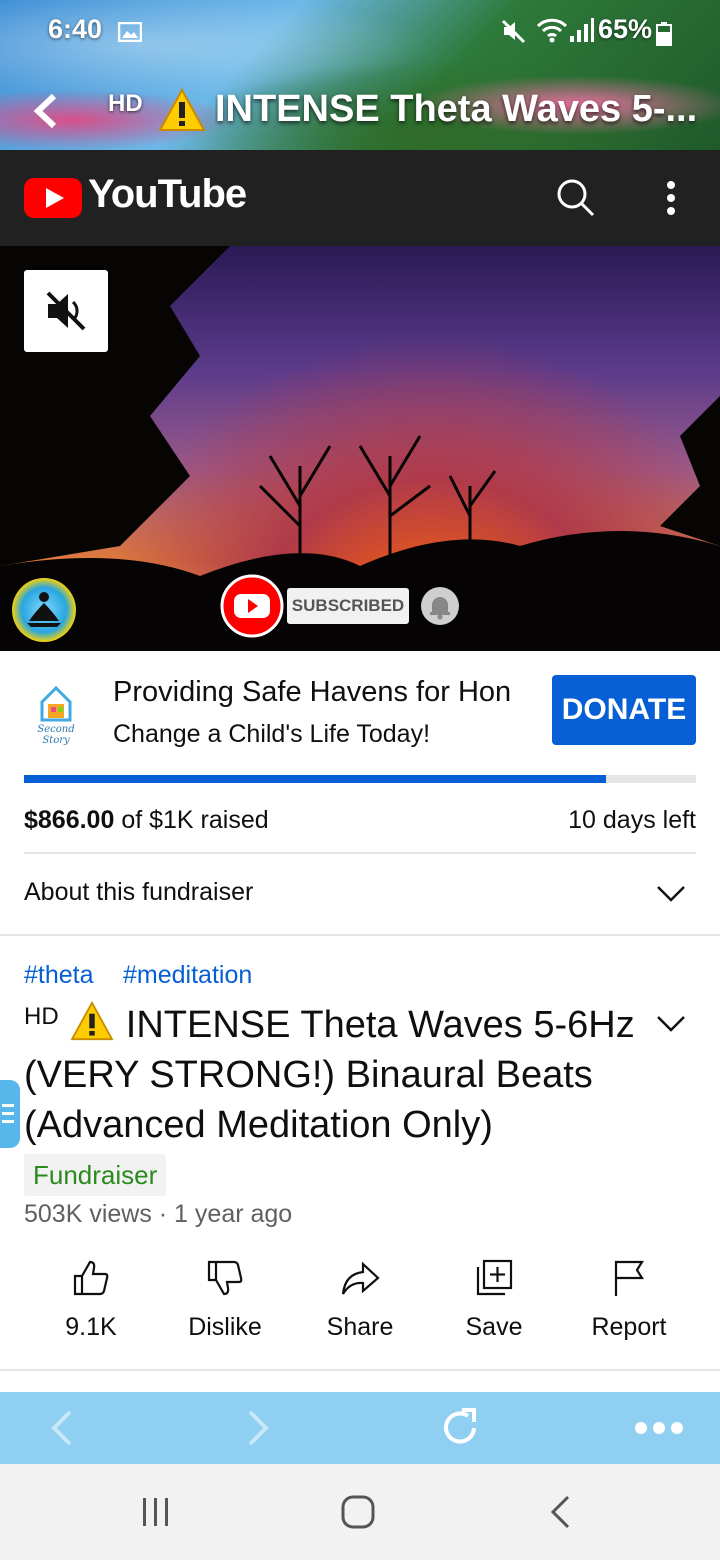 This screenshot has height=1560, width=720. Describe the element at coordinates (671, 896) in the screenshot. I see `chevron-down-icon` at that location.